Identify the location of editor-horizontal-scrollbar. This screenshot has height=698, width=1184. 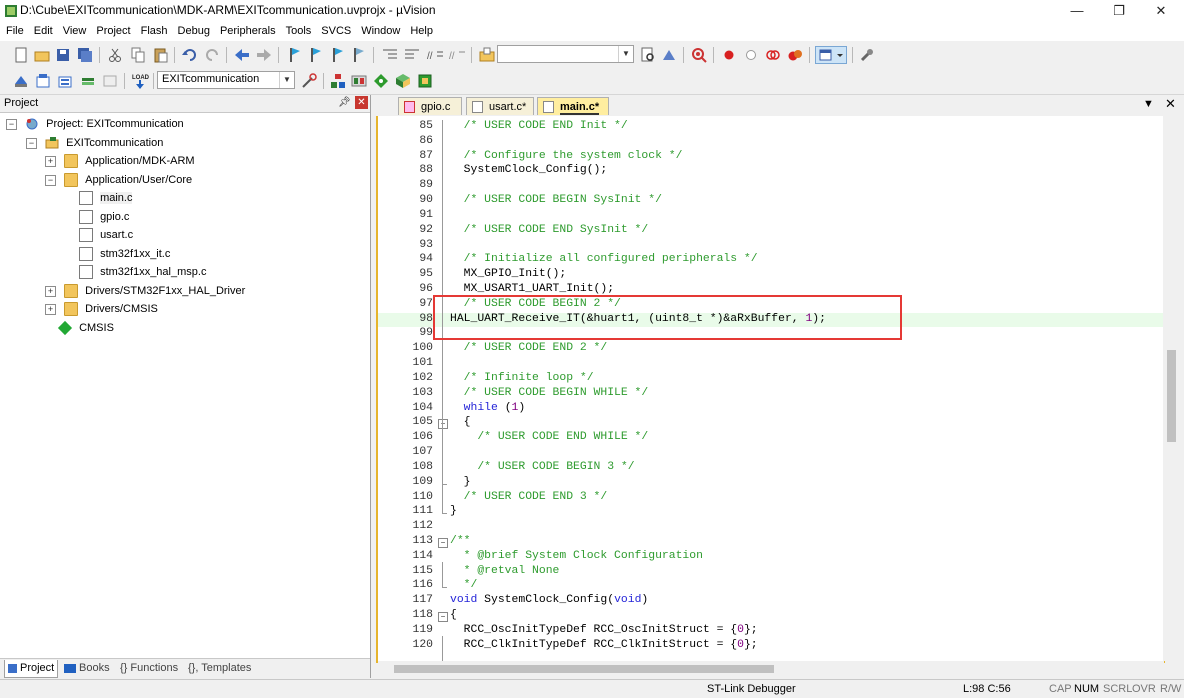
(771, 669).